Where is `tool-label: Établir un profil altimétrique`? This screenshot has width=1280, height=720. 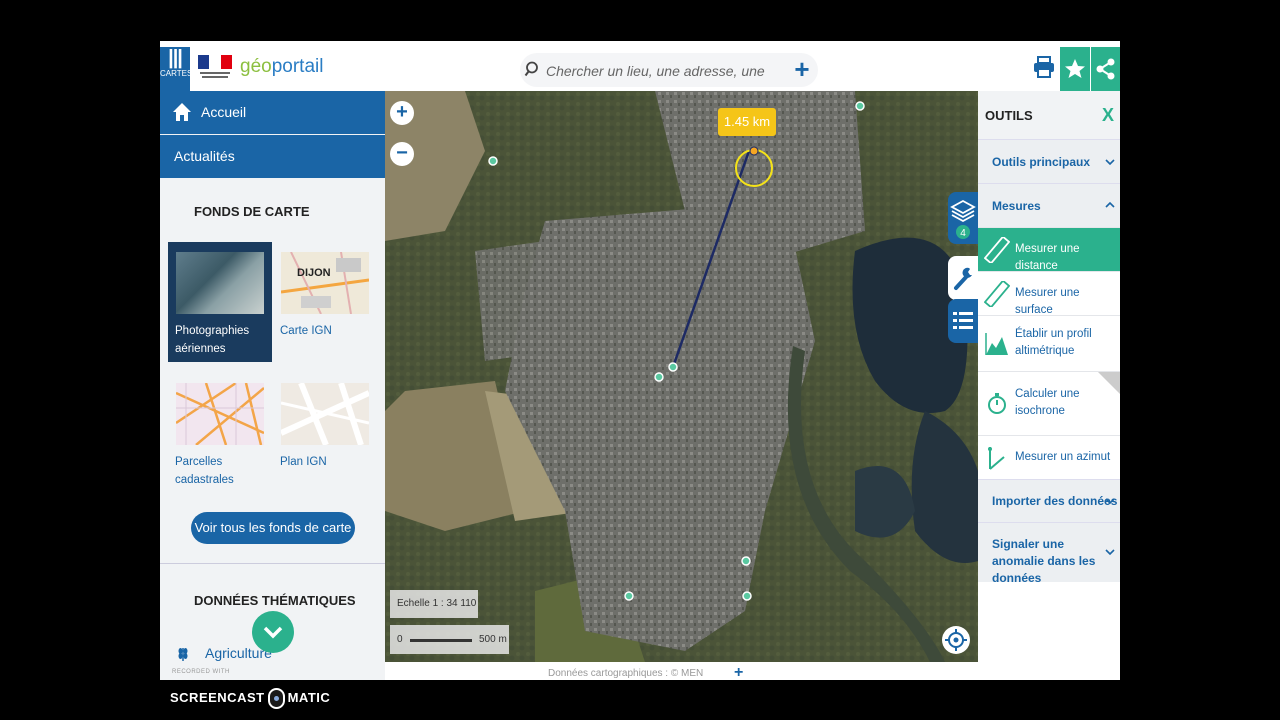
tool-label: Établir un profil altimétrique is located at coordinates (1053, 342).